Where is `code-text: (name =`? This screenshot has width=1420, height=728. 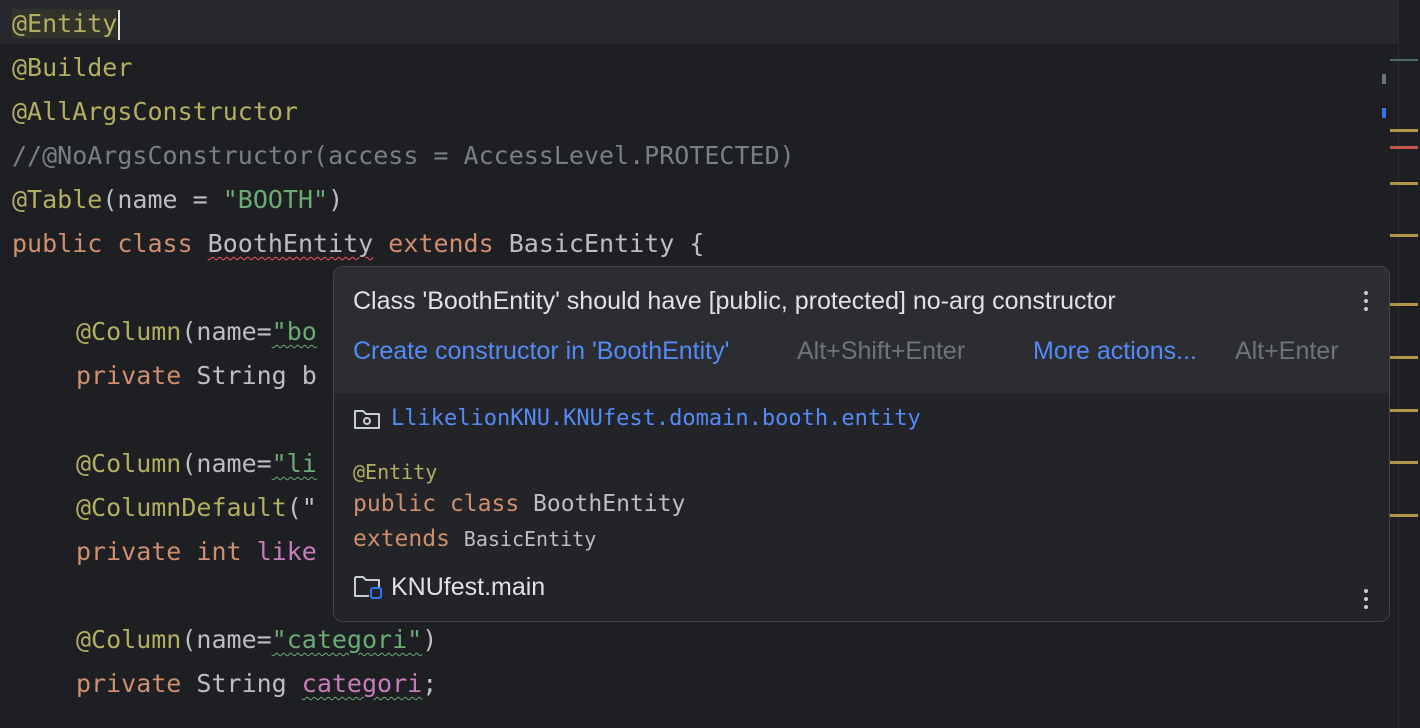
code-text: (name = is located at coordinates (162, 199).